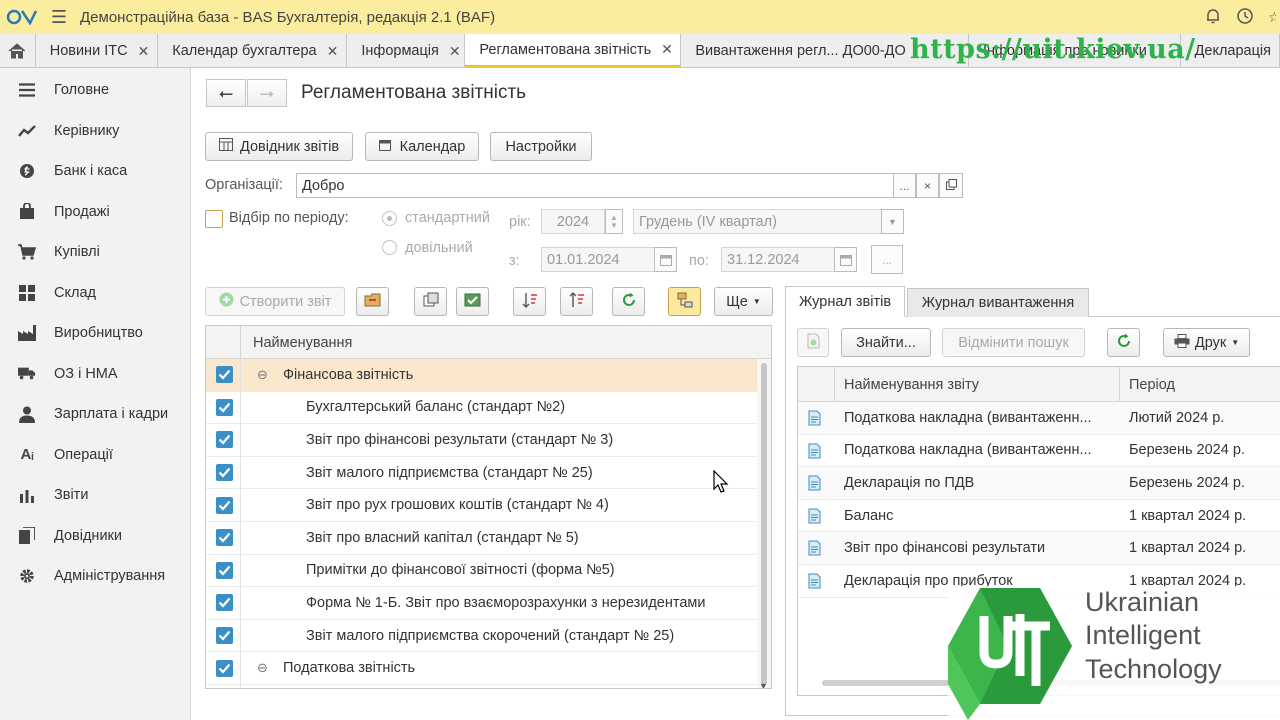  I want to click on org-open-button, so click(951, 185).